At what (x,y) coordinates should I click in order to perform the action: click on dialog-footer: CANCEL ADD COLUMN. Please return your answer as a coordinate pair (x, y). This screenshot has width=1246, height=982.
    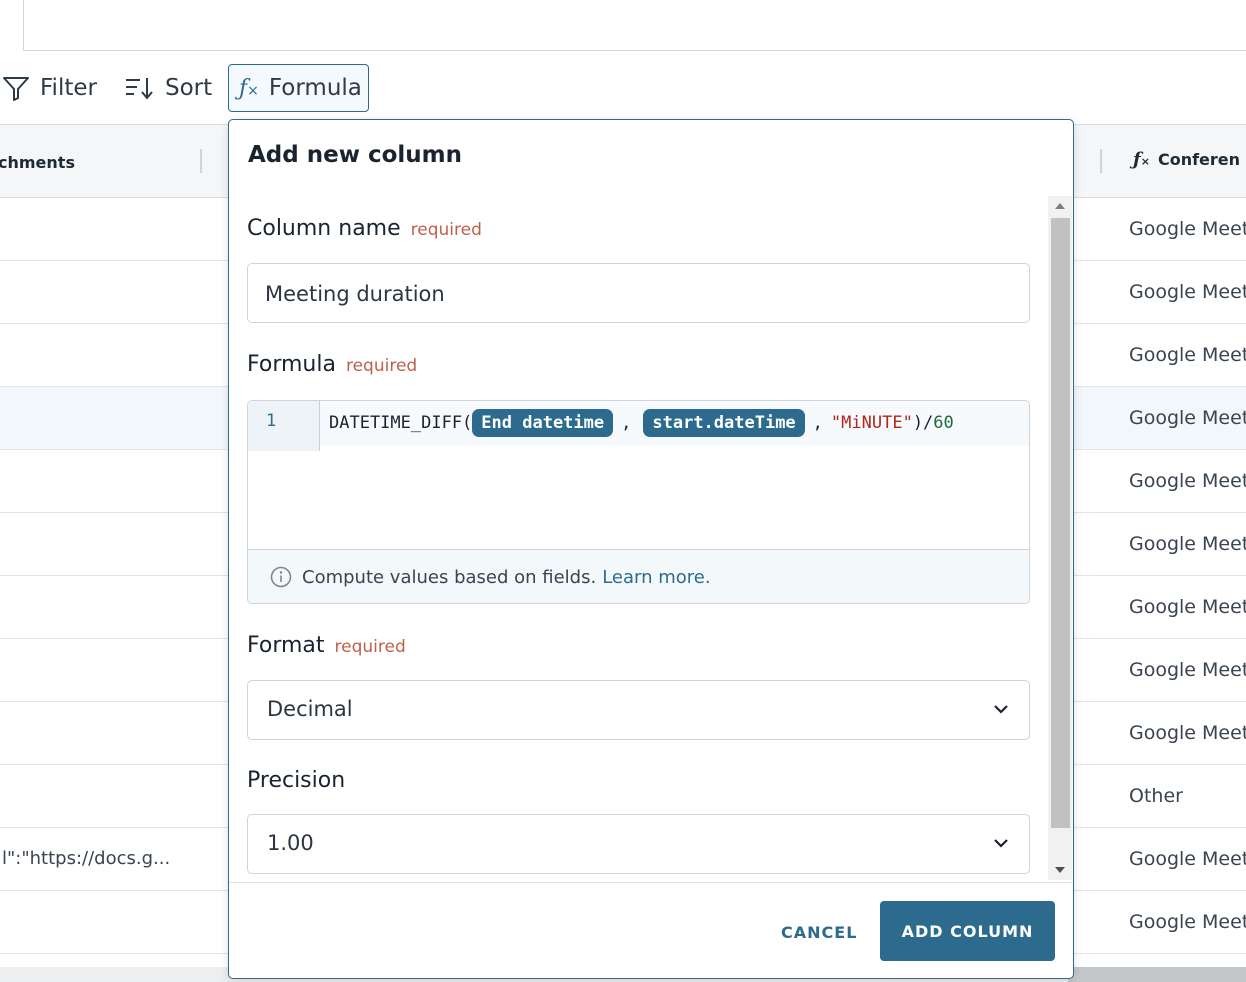
    Looking at the image, I should click on (651, 930).